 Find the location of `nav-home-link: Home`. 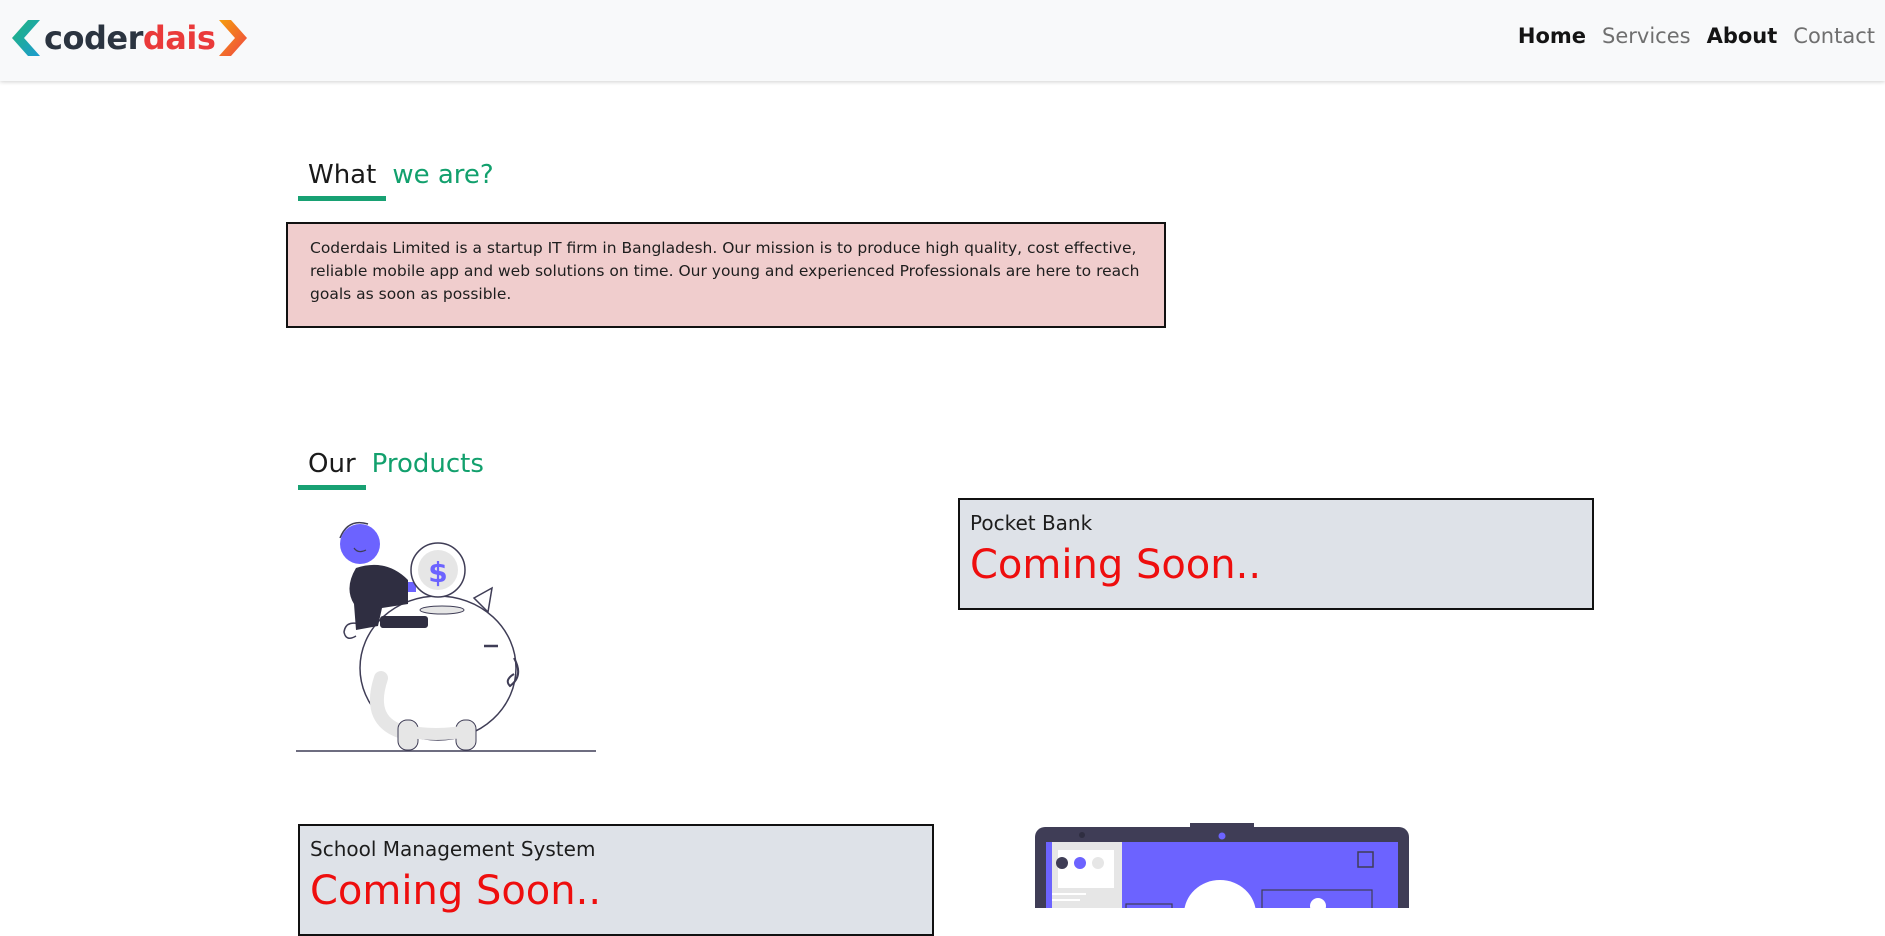

nav-home-link: Home is located at coordinates (1552, 36).